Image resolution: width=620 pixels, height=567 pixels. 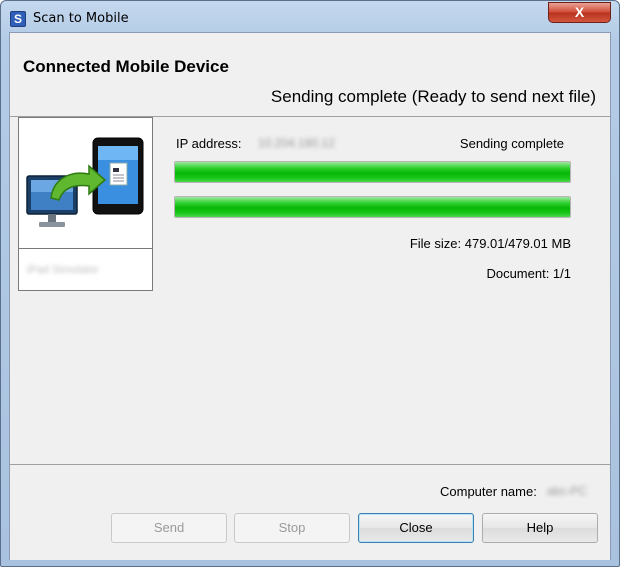 What do you see at coordinates (511, 143) in the screenshot?
I see `send-status-text: Sending complete` at bounding box center [511, 143].